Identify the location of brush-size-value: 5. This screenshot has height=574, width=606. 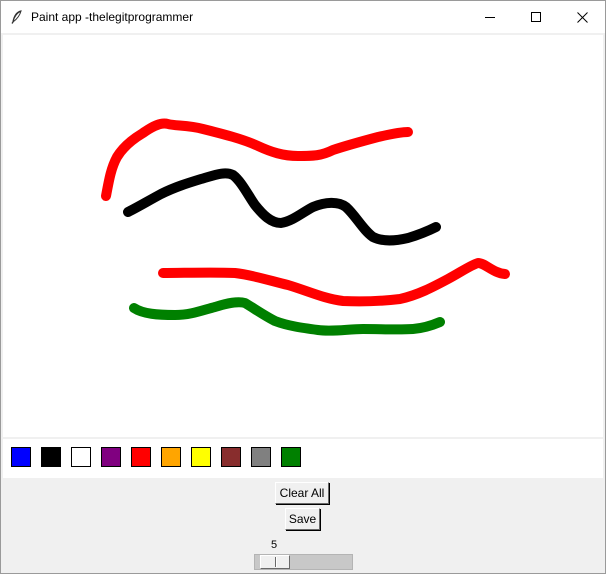
(274, 545).